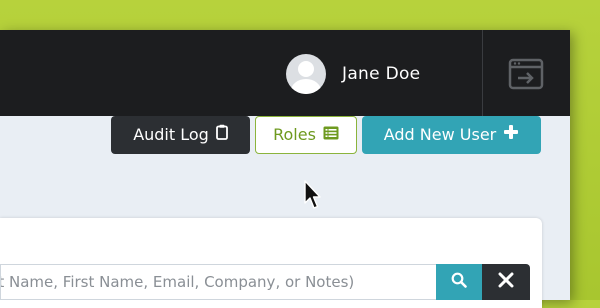 The height and width of the screenshot is (308, 600). I want to click on window-exit-icon, so click(526, 74).